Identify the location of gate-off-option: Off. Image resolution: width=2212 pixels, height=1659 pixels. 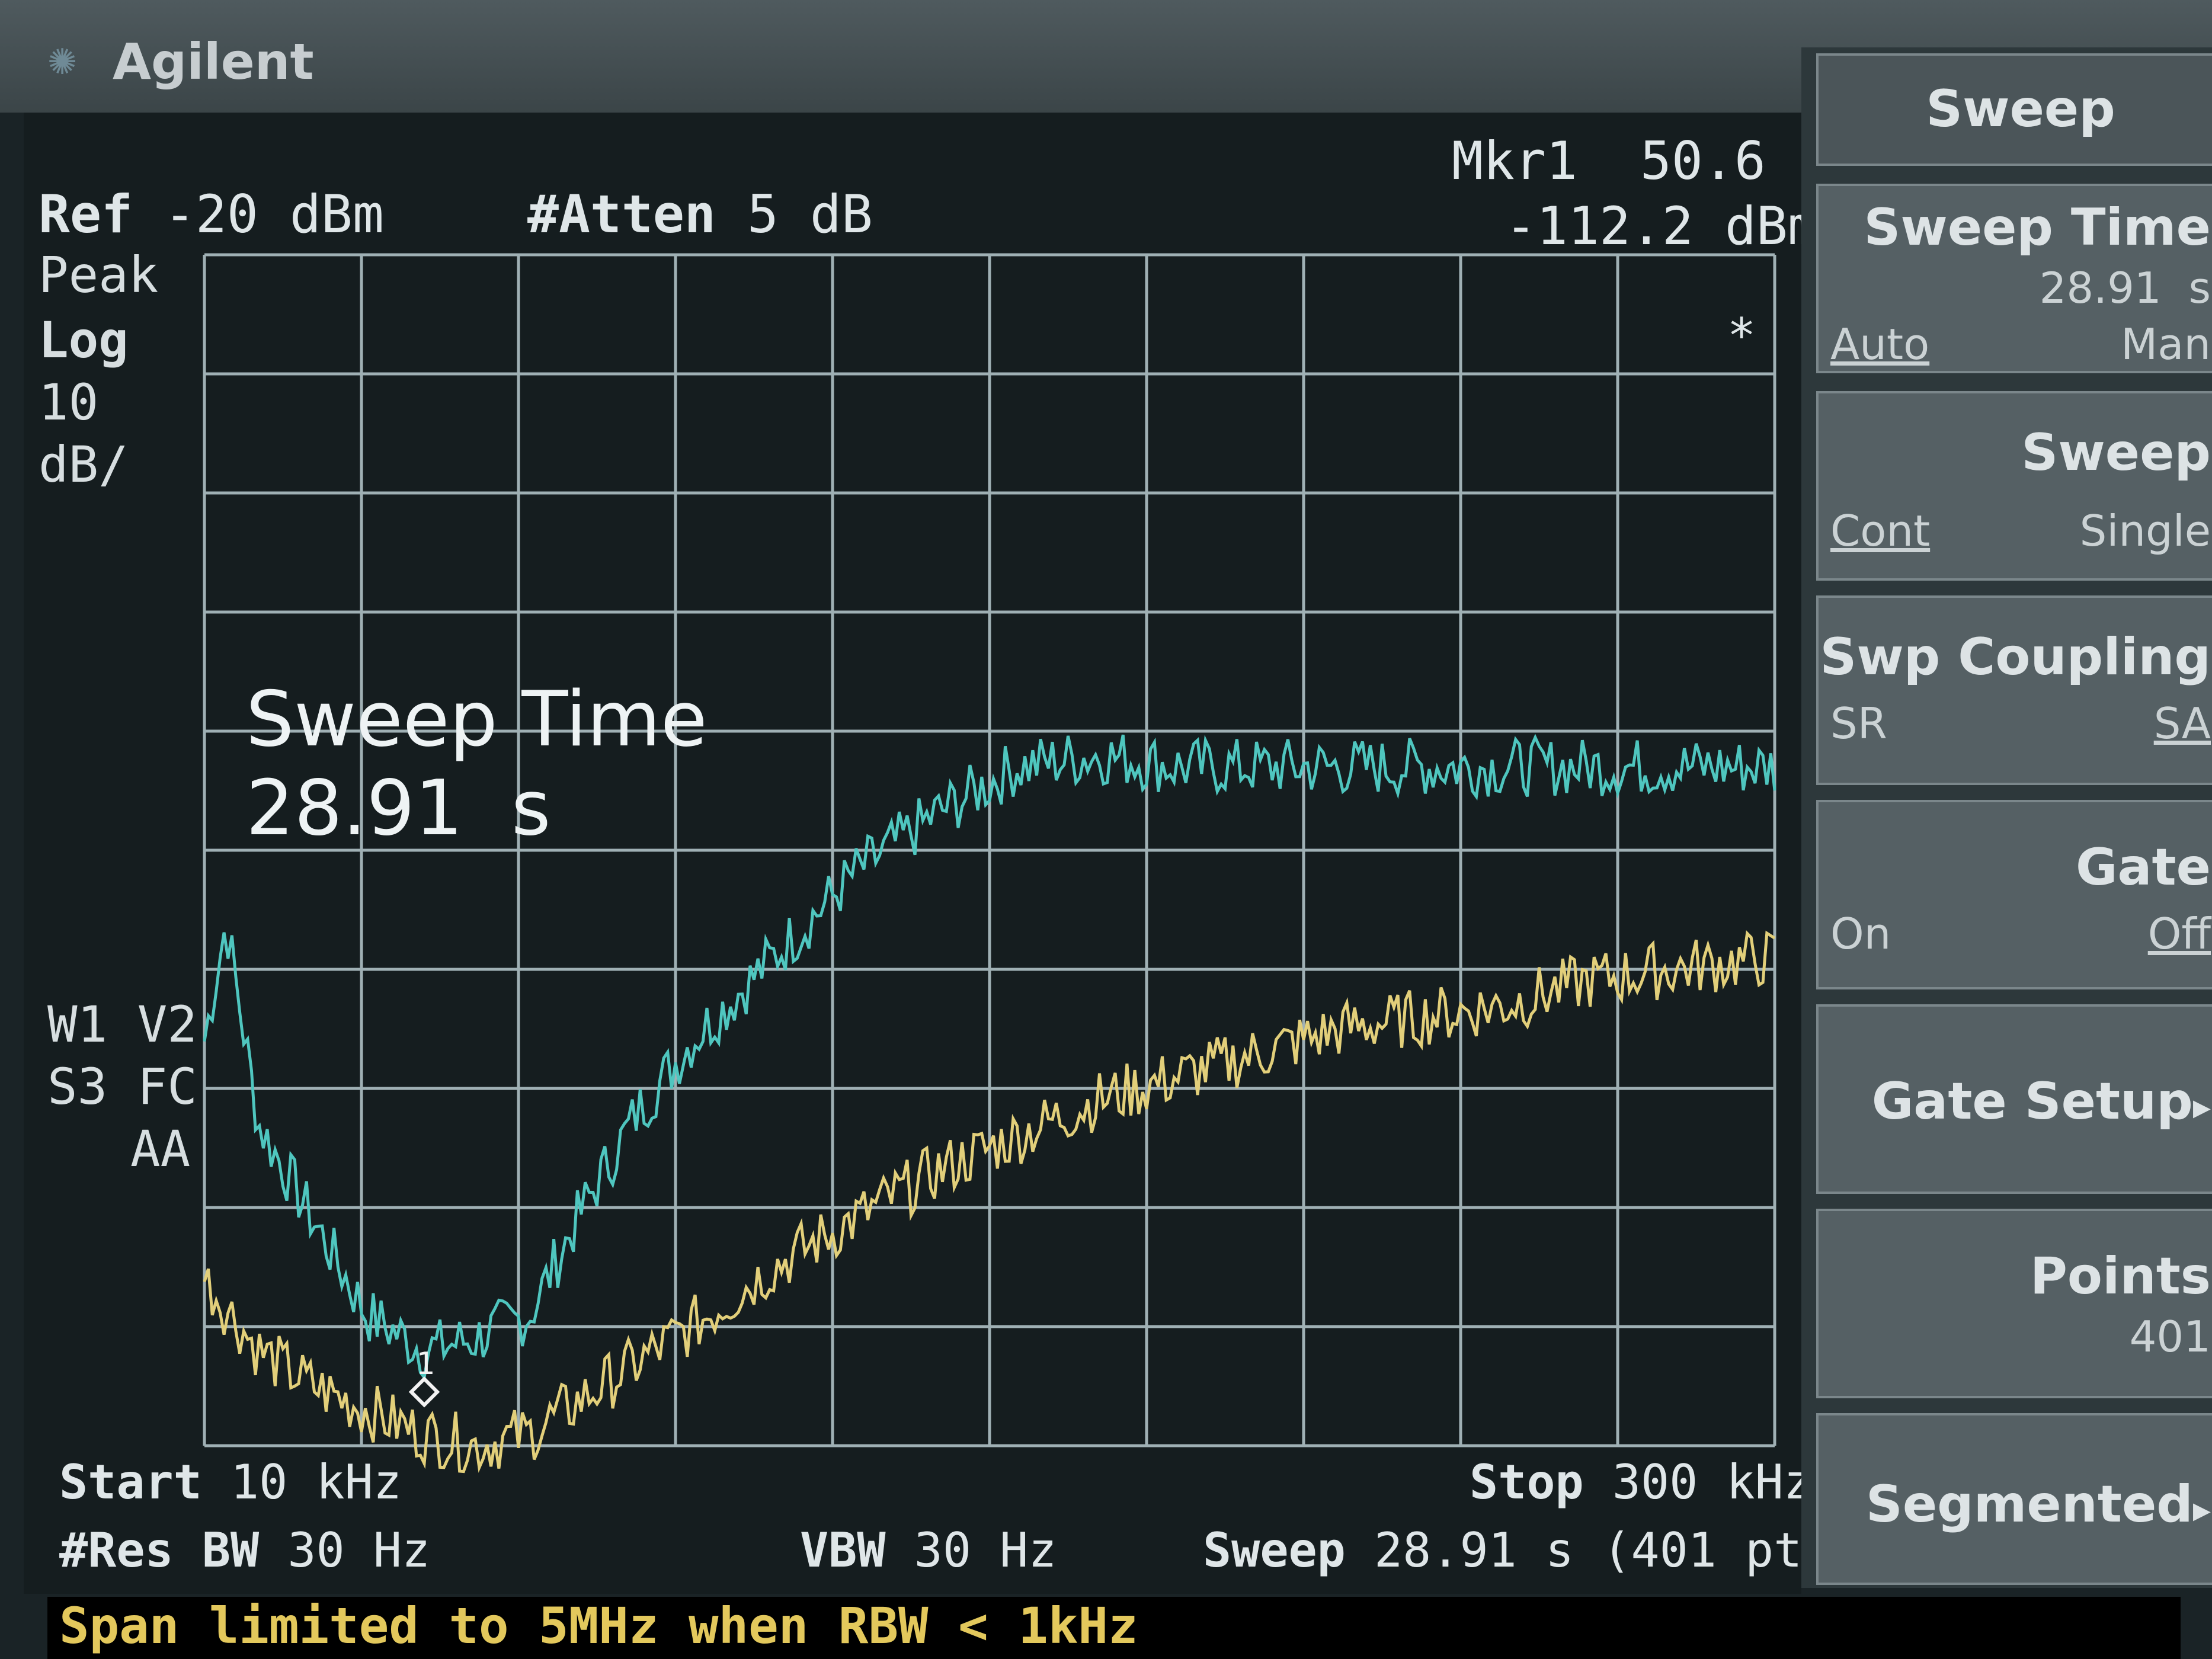
(2179, 934).